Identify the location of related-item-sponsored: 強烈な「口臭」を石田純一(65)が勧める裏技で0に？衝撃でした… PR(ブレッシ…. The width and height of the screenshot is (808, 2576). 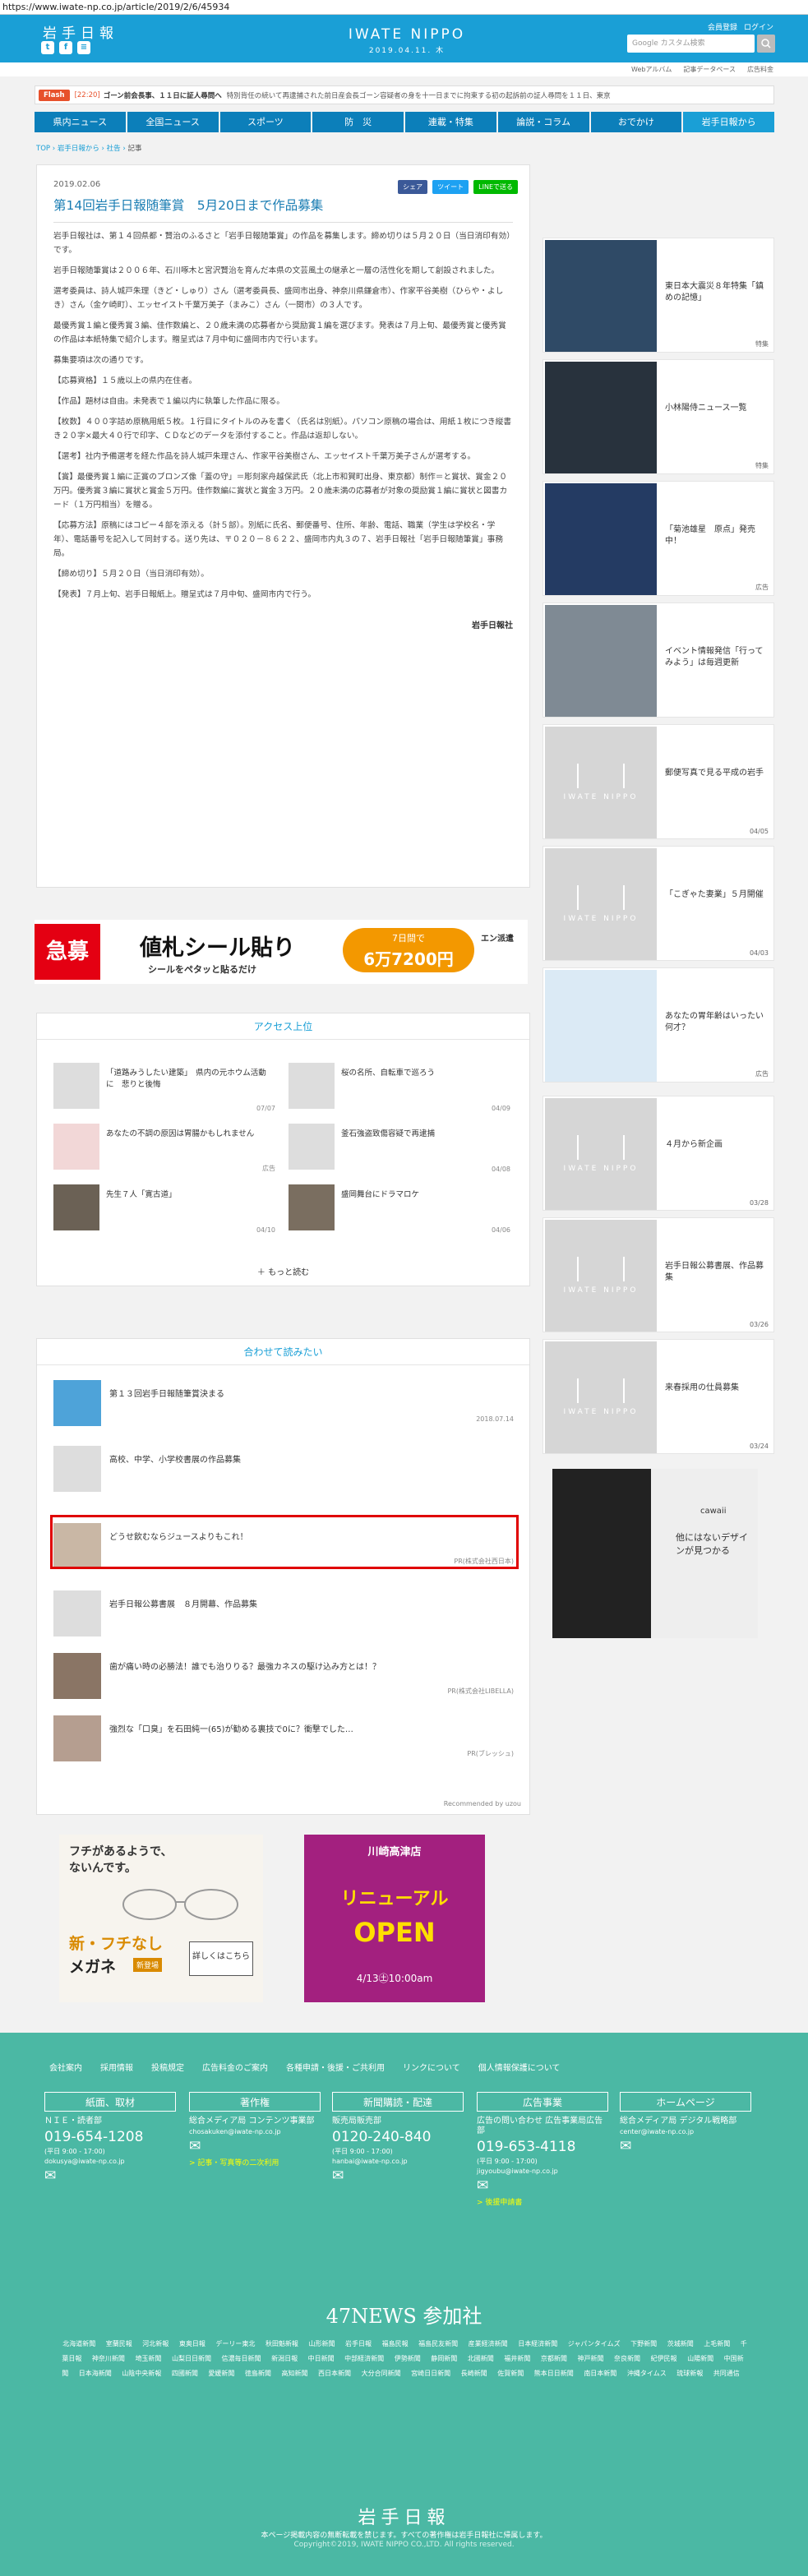
(284, 1736).